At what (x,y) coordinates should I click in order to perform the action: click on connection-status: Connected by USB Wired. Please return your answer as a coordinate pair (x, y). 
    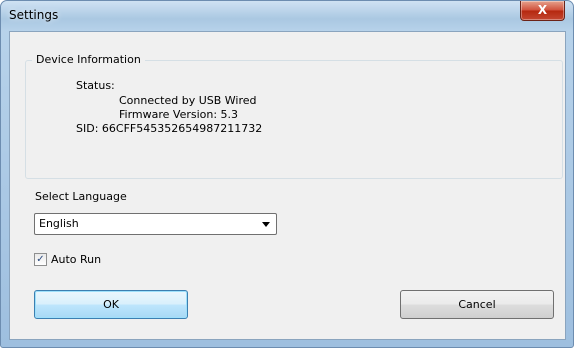
    Looking at the image, I should click on (188, 100).